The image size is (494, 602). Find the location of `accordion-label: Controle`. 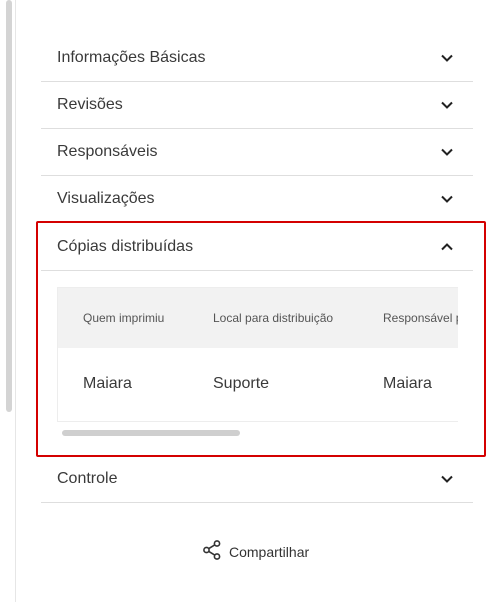

accordion-label: Controle is located at coordinates (87, 478).